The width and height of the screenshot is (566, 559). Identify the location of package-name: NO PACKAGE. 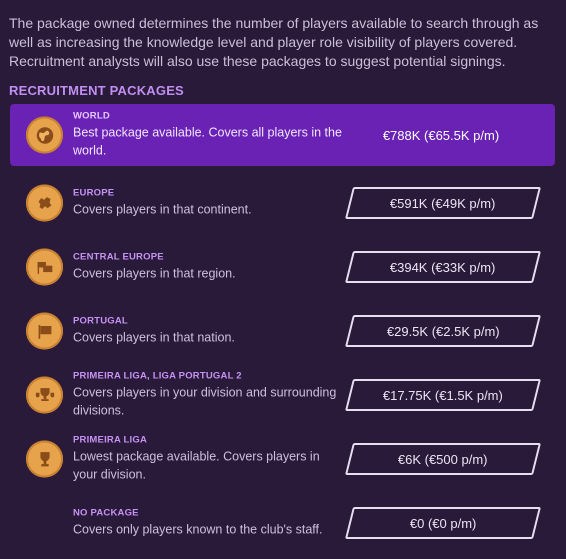
(106, 513).